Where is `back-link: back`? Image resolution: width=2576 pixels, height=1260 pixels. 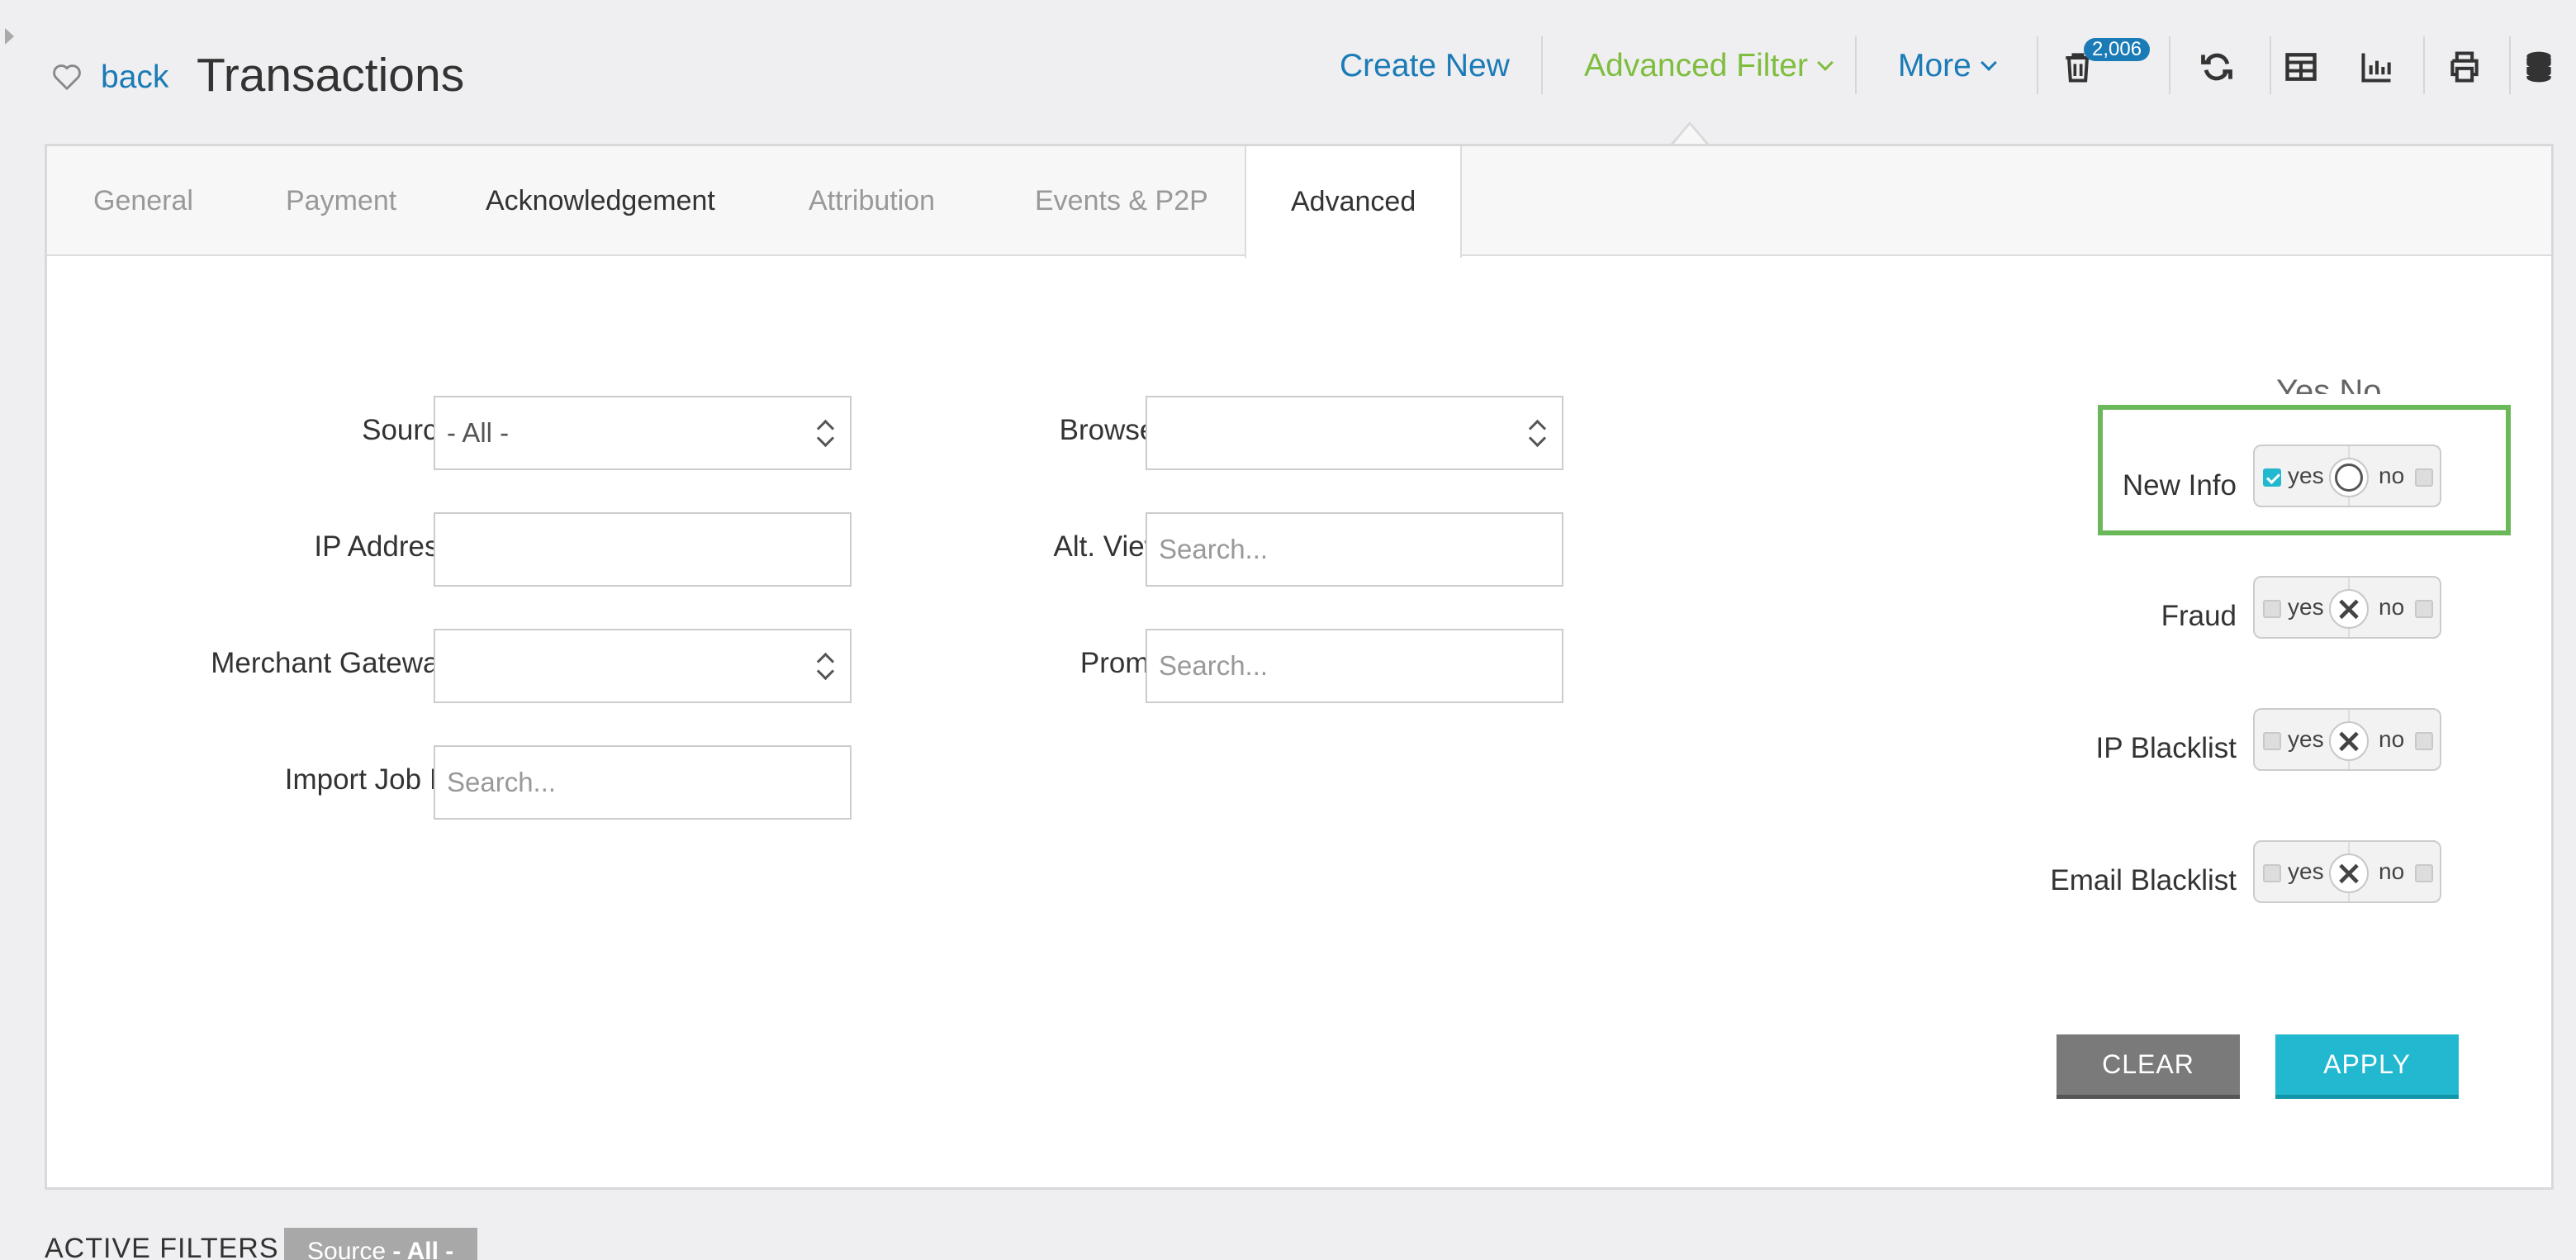
back-link: back is located at coordinates (134, 77).